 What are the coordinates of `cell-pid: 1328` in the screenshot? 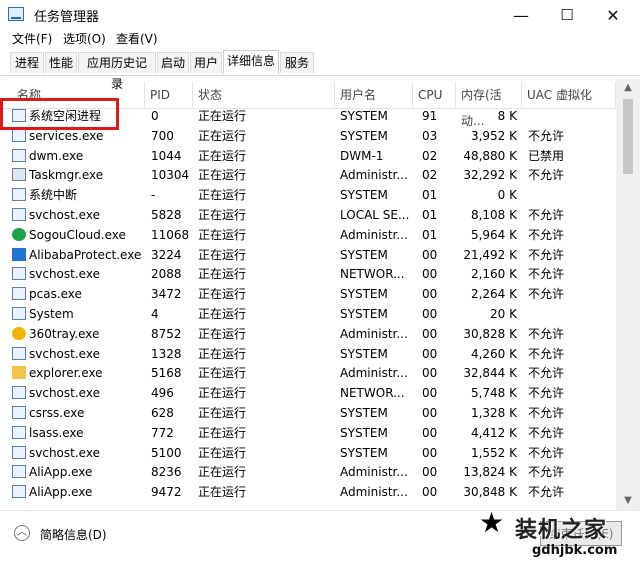 It's located at (166, 353).